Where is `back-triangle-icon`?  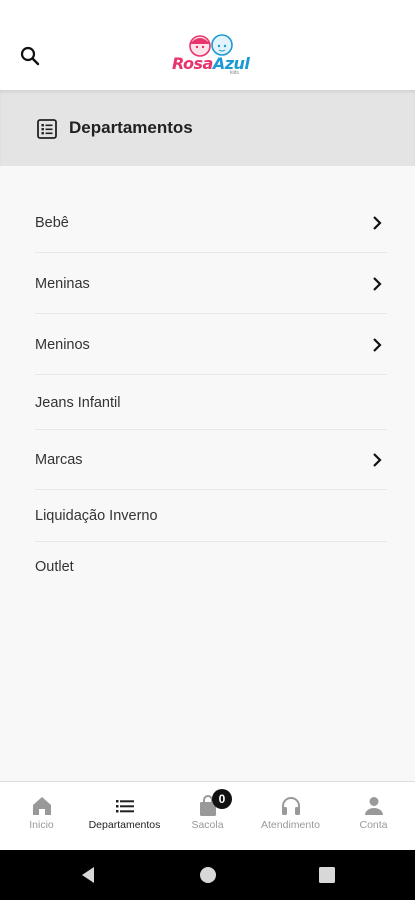
back-triangle-icon is located at coordinates (88, 875).